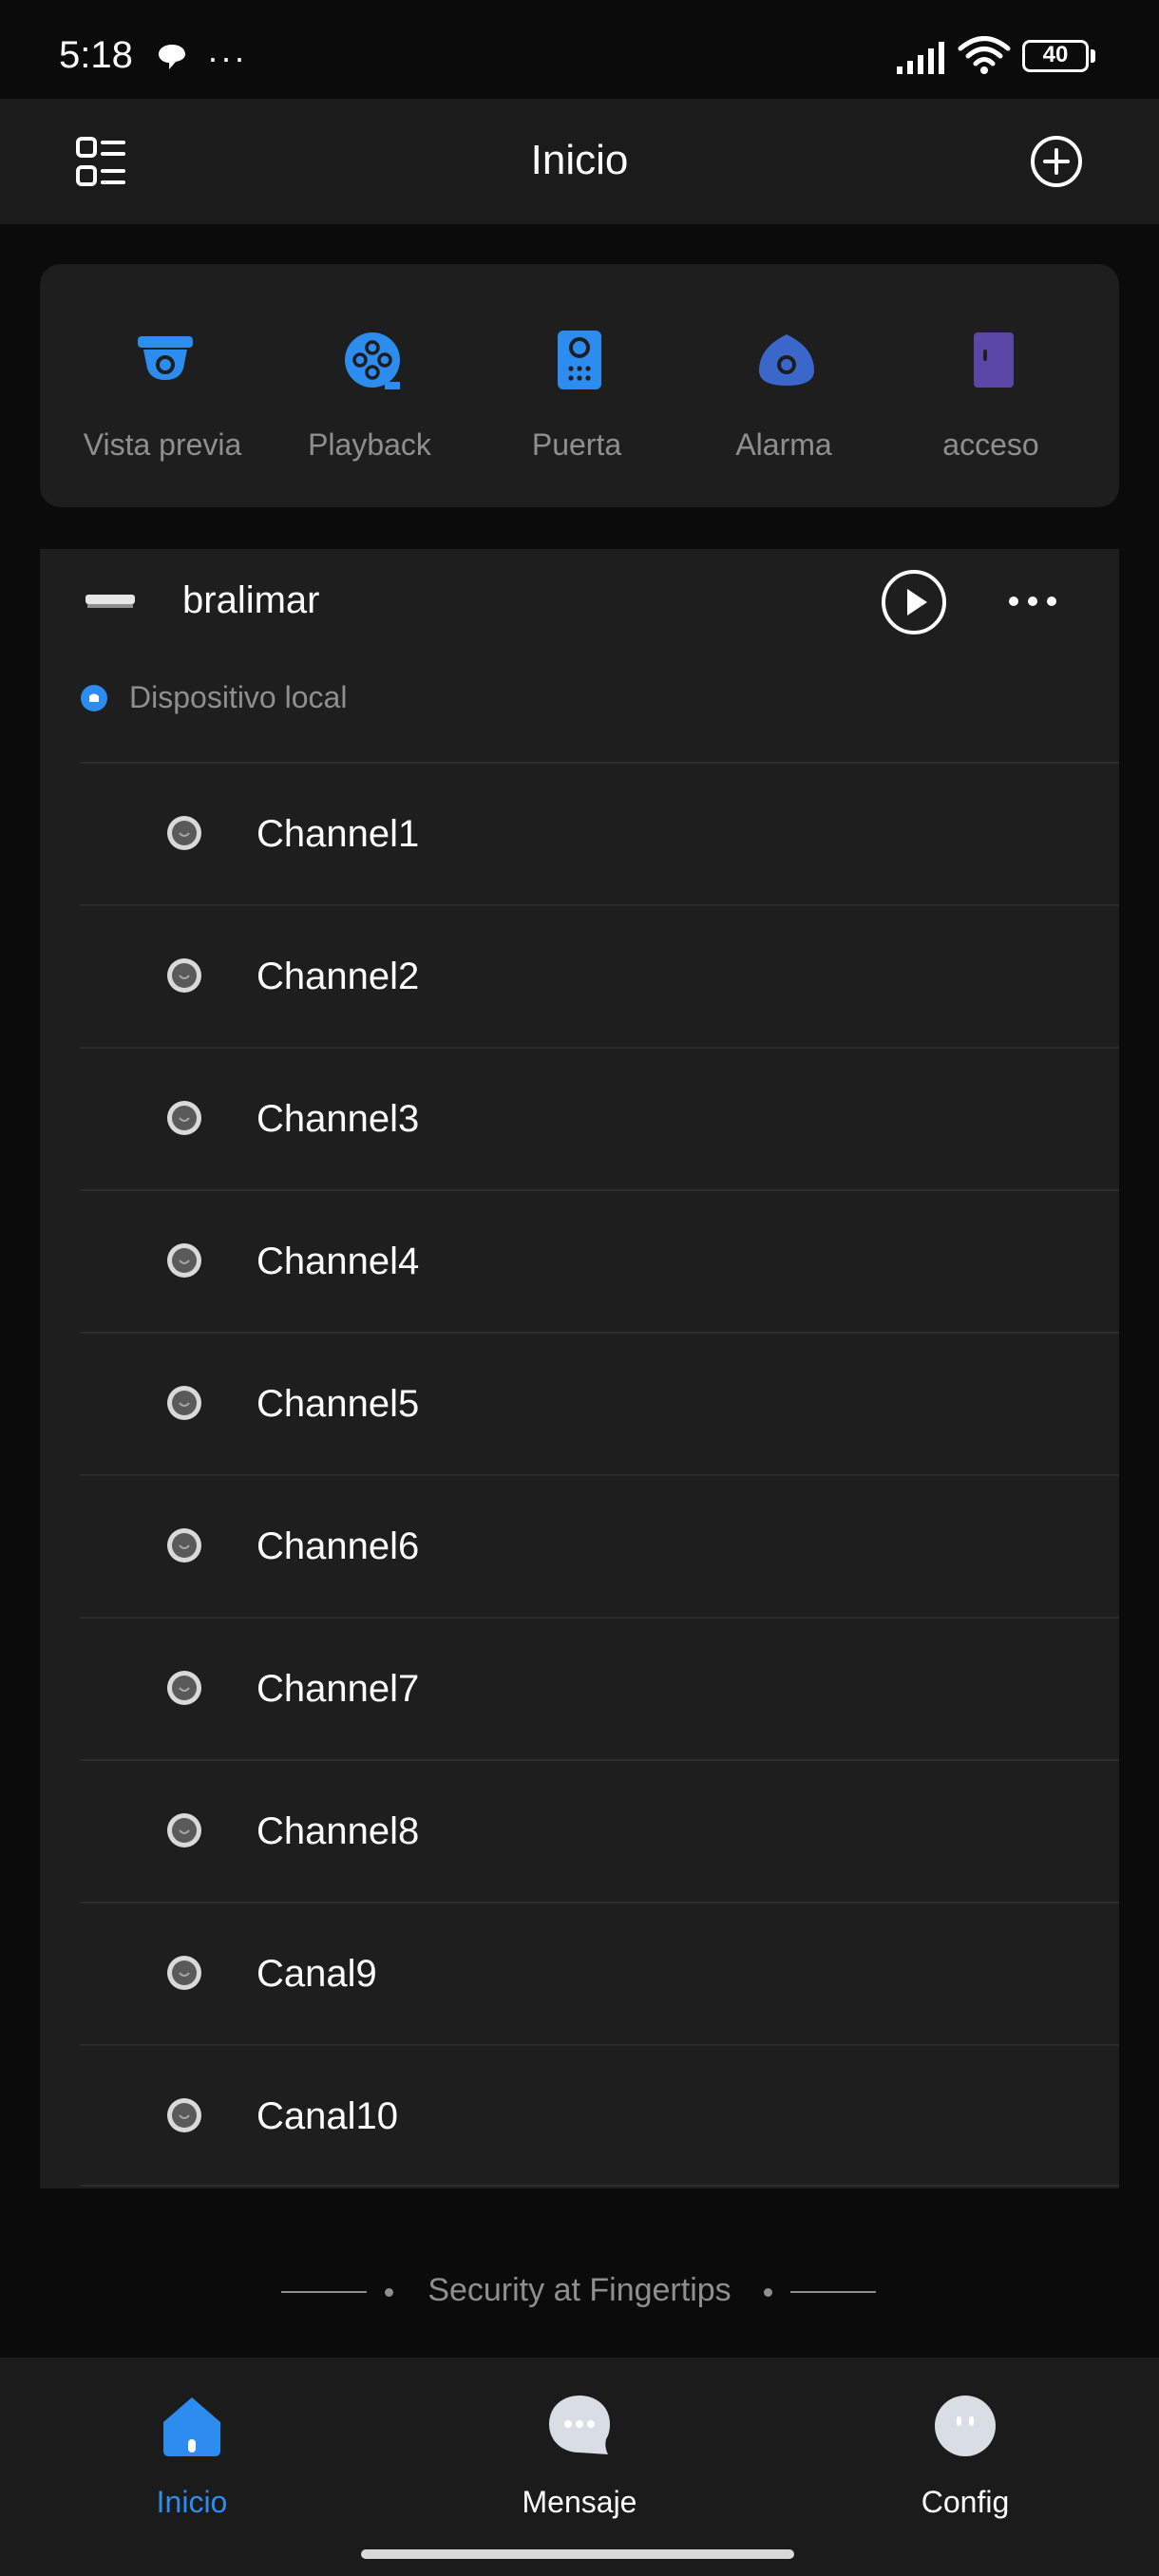  Describe the element at coordinates (579, 1260) in the screenshot. I see `channel-row: Channel4` at that location.